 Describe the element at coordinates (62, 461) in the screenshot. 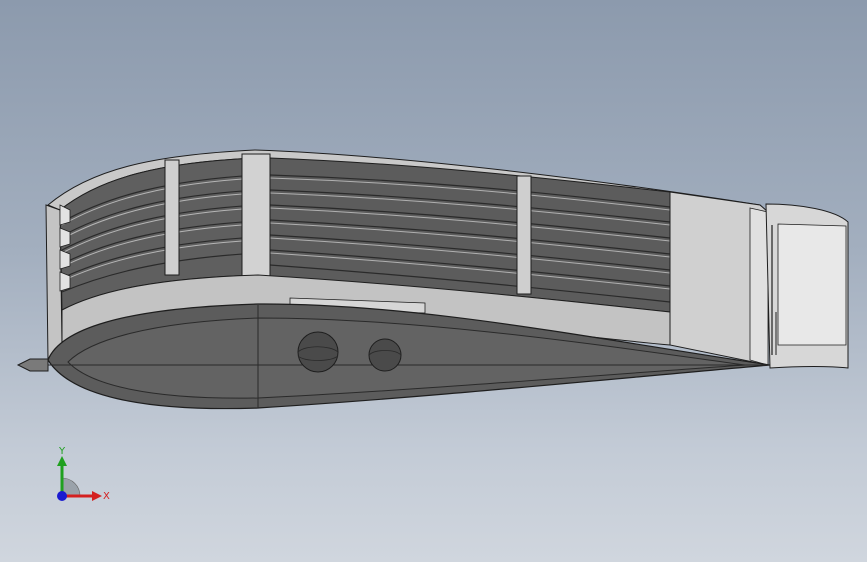

I see `y-axis-arrowhead` at that location.